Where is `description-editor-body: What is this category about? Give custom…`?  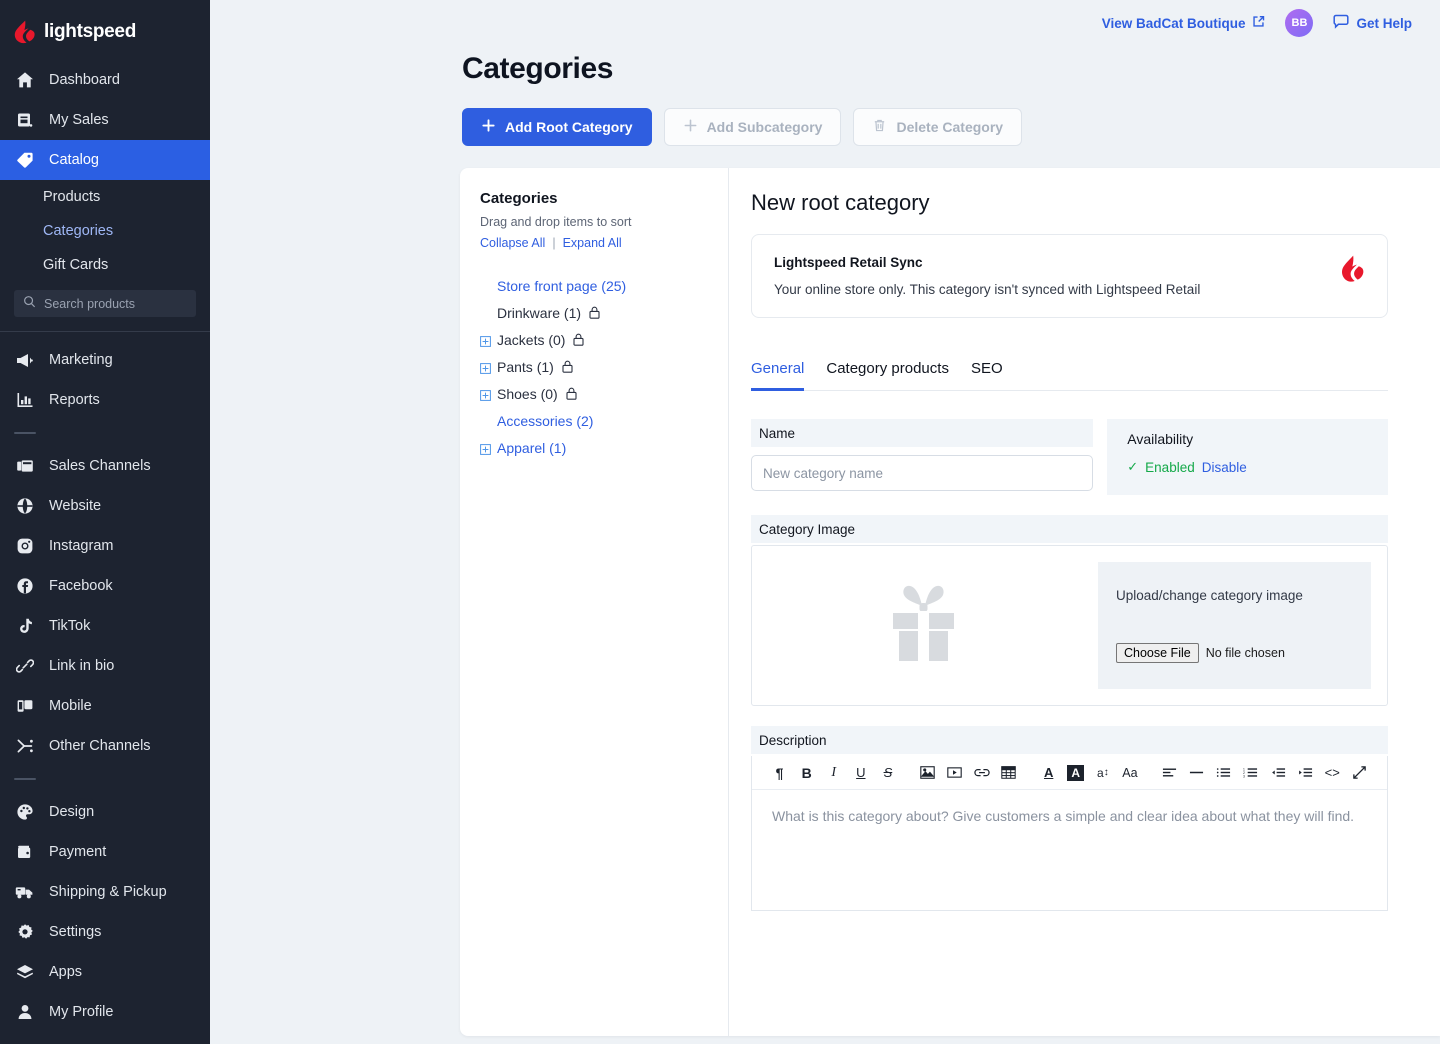 description-editor-body: What is this category about? Give custom… is located at coordinates (1069, 850).